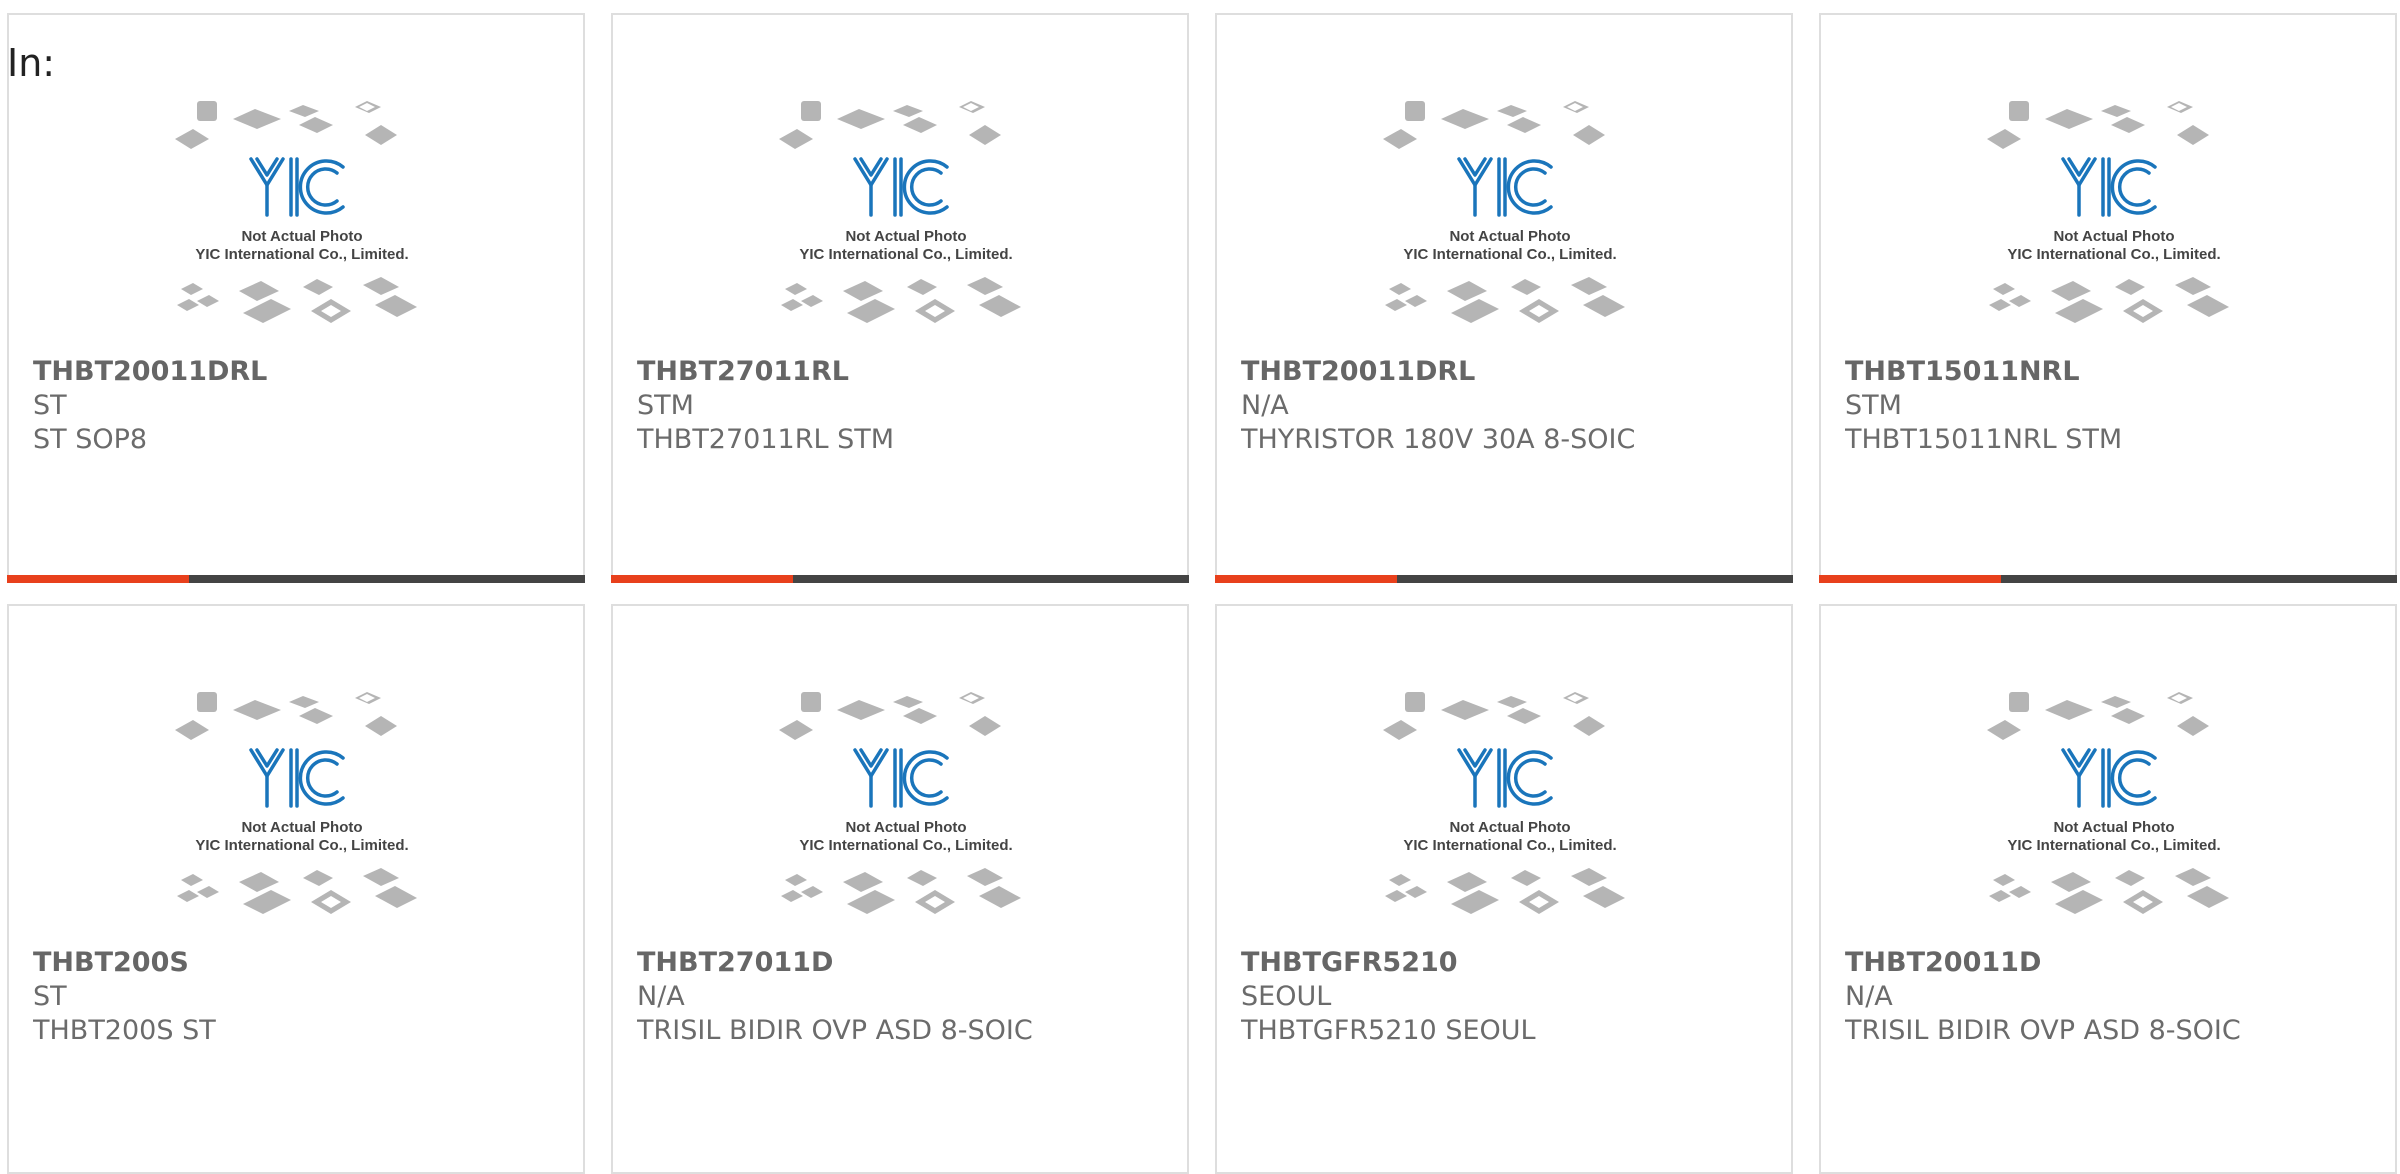 This screenshot has width=2400, height=1174. What do you see at coordinates (300, 963) in the screenshot?
I see `part-number: THBT200S` at bounding box center [300, 963].